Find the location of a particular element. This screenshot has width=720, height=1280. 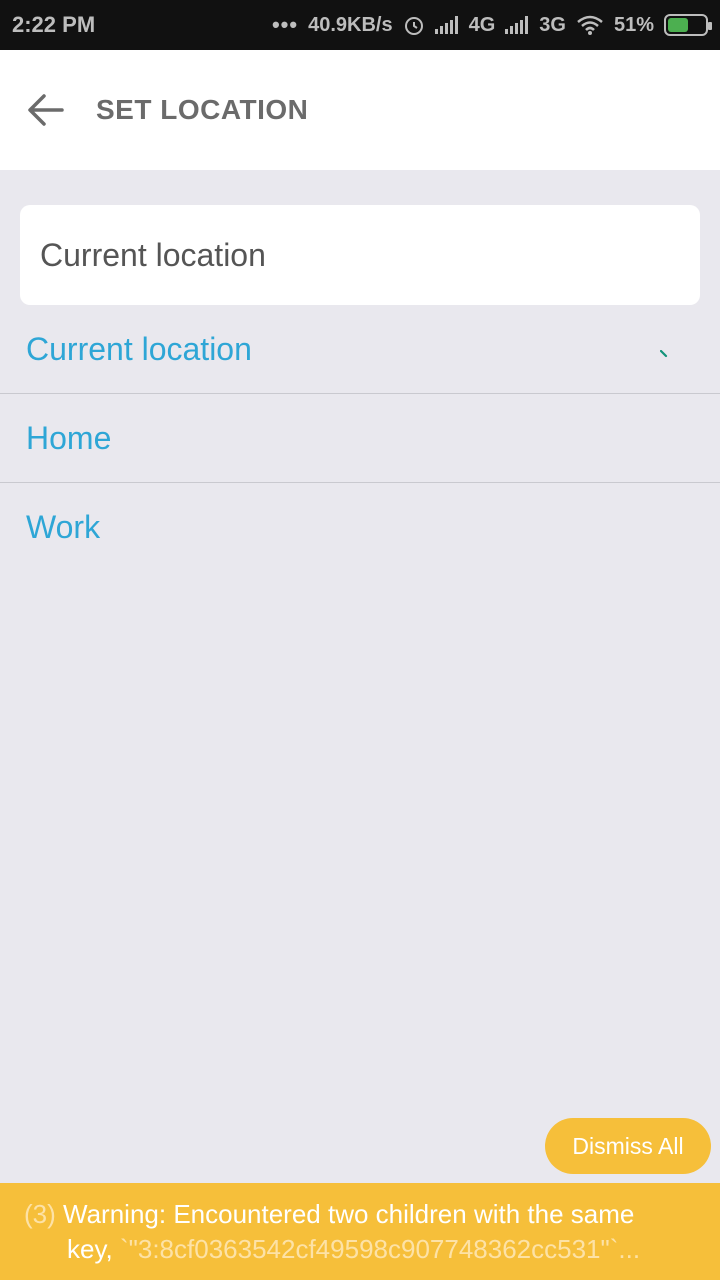

more-notifications-icon: ••• is located at coordinates (285, 24).